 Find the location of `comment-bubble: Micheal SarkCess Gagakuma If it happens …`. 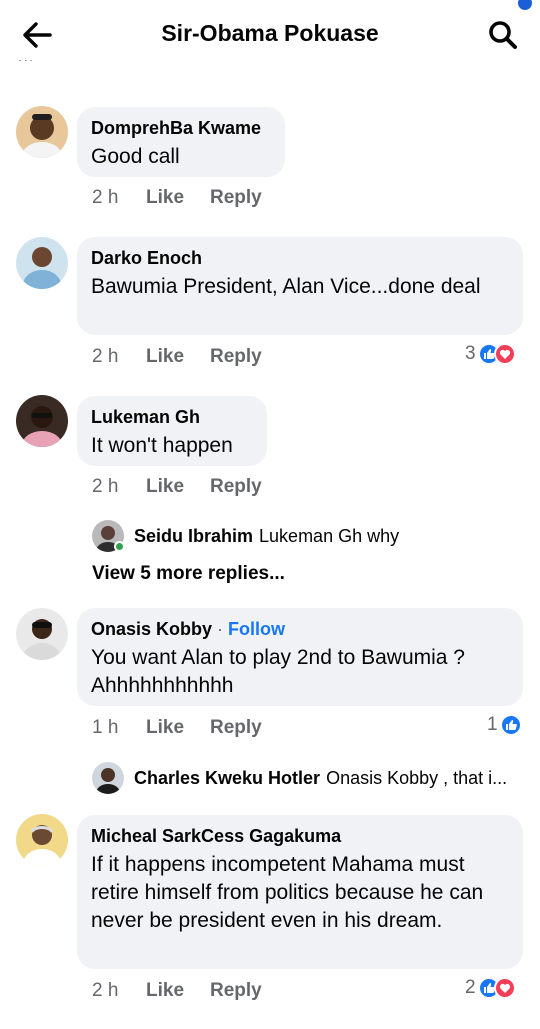

comment-bubble: Micheal SarkCess Gagakuma If it happens … is located at coordinates (300, 892).